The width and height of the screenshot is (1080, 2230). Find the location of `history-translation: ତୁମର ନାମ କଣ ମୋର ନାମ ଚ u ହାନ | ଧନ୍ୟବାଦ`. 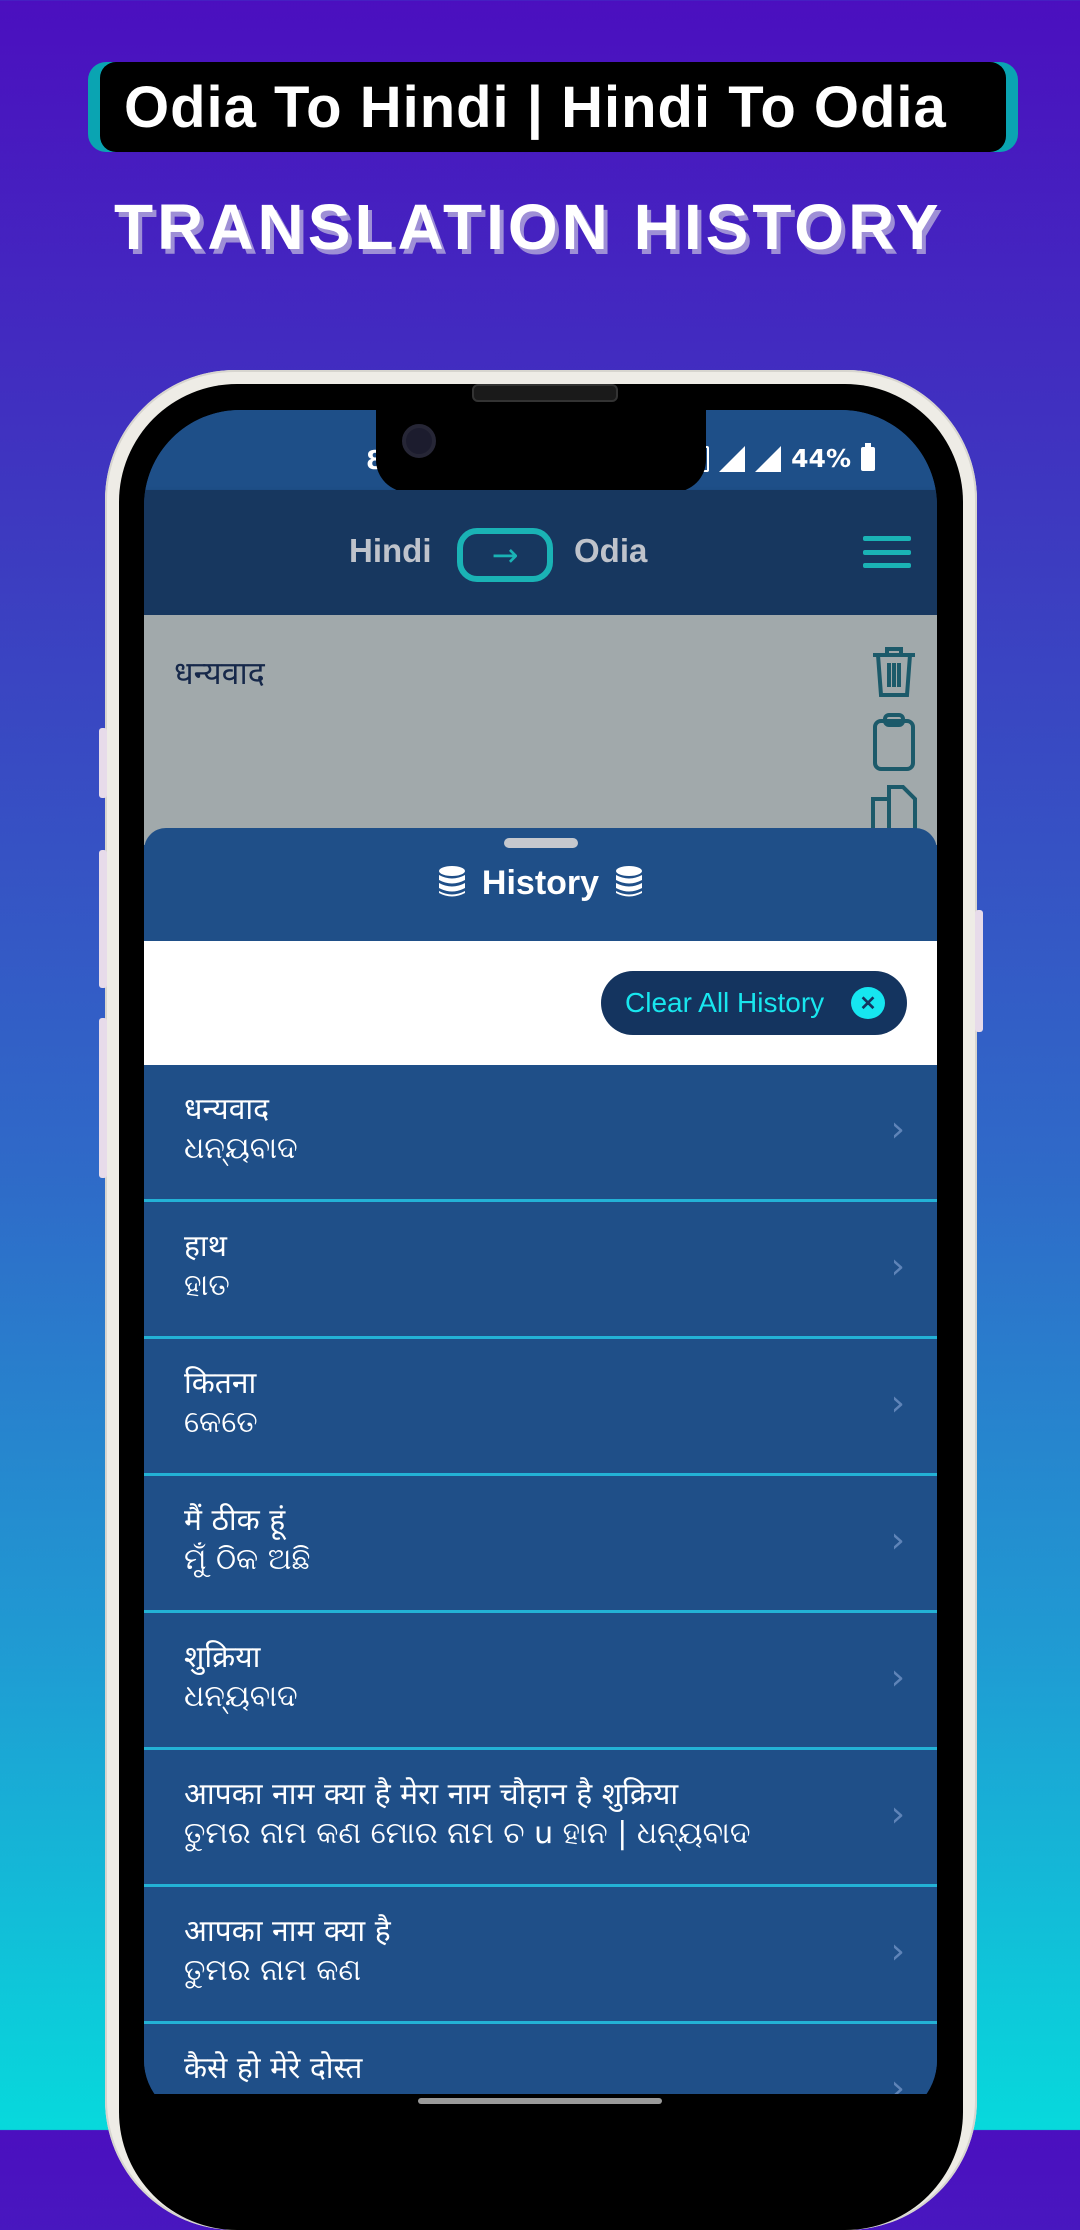

history-translation: ତୁମର ନାମ କଣ ମୋର ନାମ ଚ u ହାନ | ଧନ୍ୟବାଦ is located at coordinates (467, 1833).